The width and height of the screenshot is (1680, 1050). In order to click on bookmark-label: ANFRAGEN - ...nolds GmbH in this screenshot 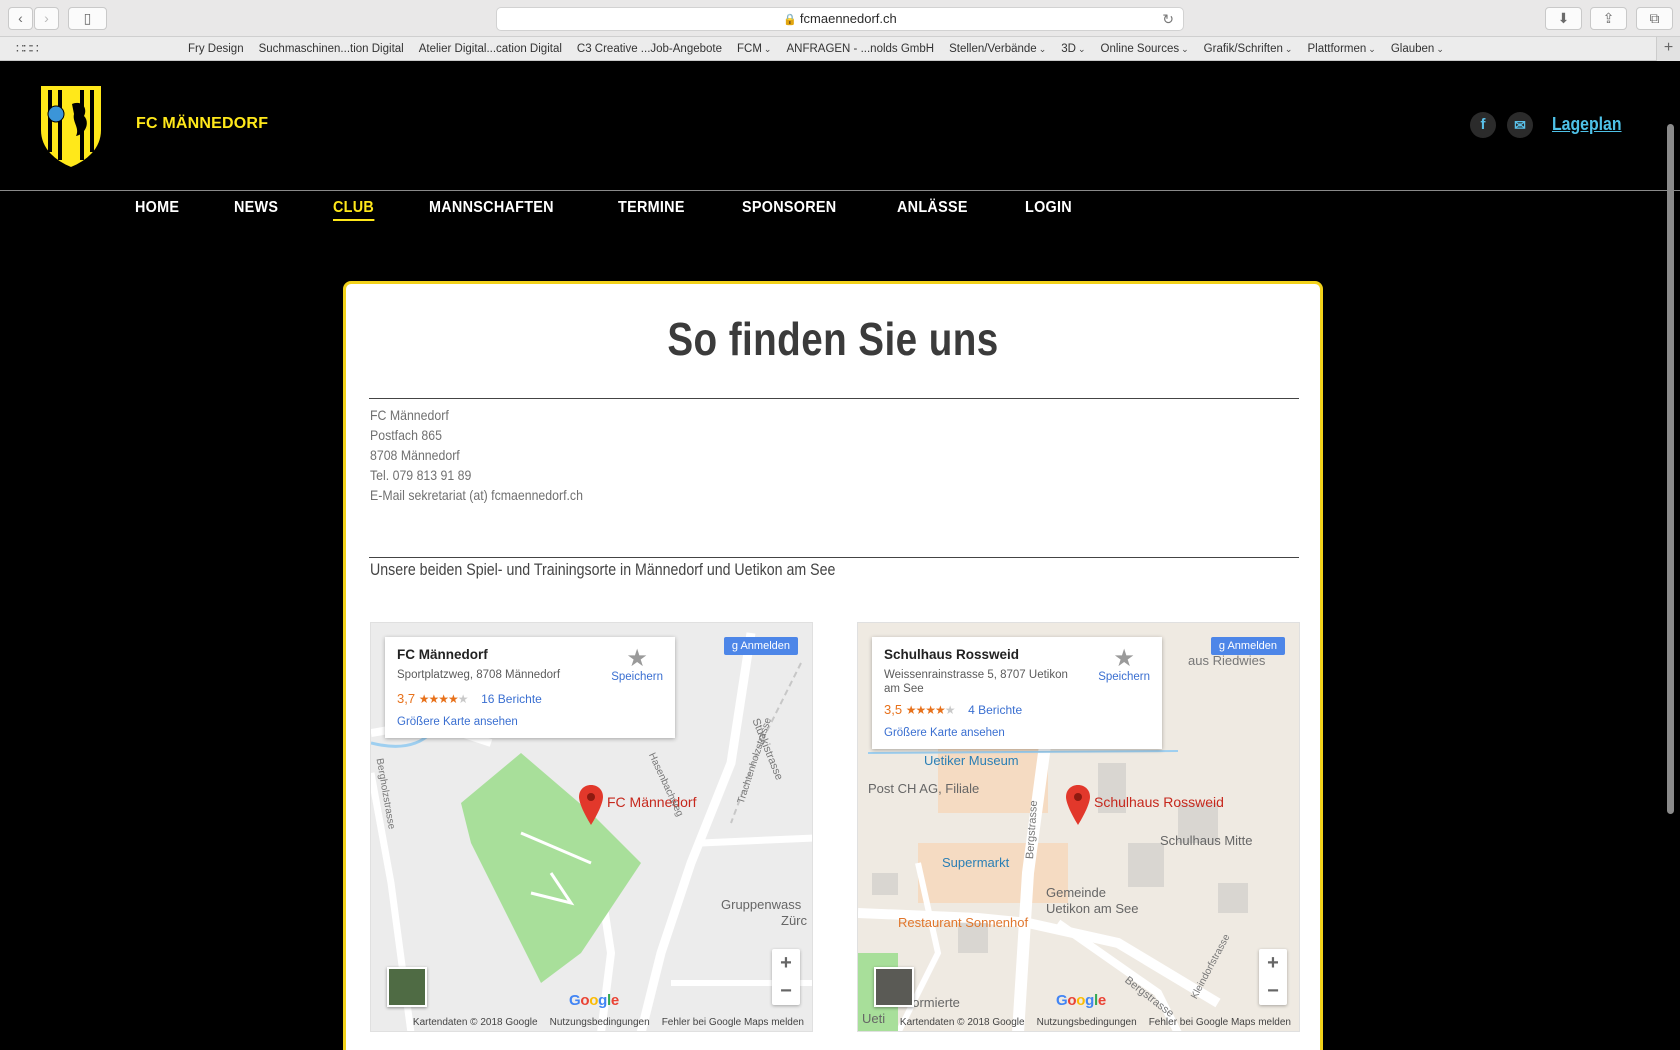, I will do `click(860, 49)`.